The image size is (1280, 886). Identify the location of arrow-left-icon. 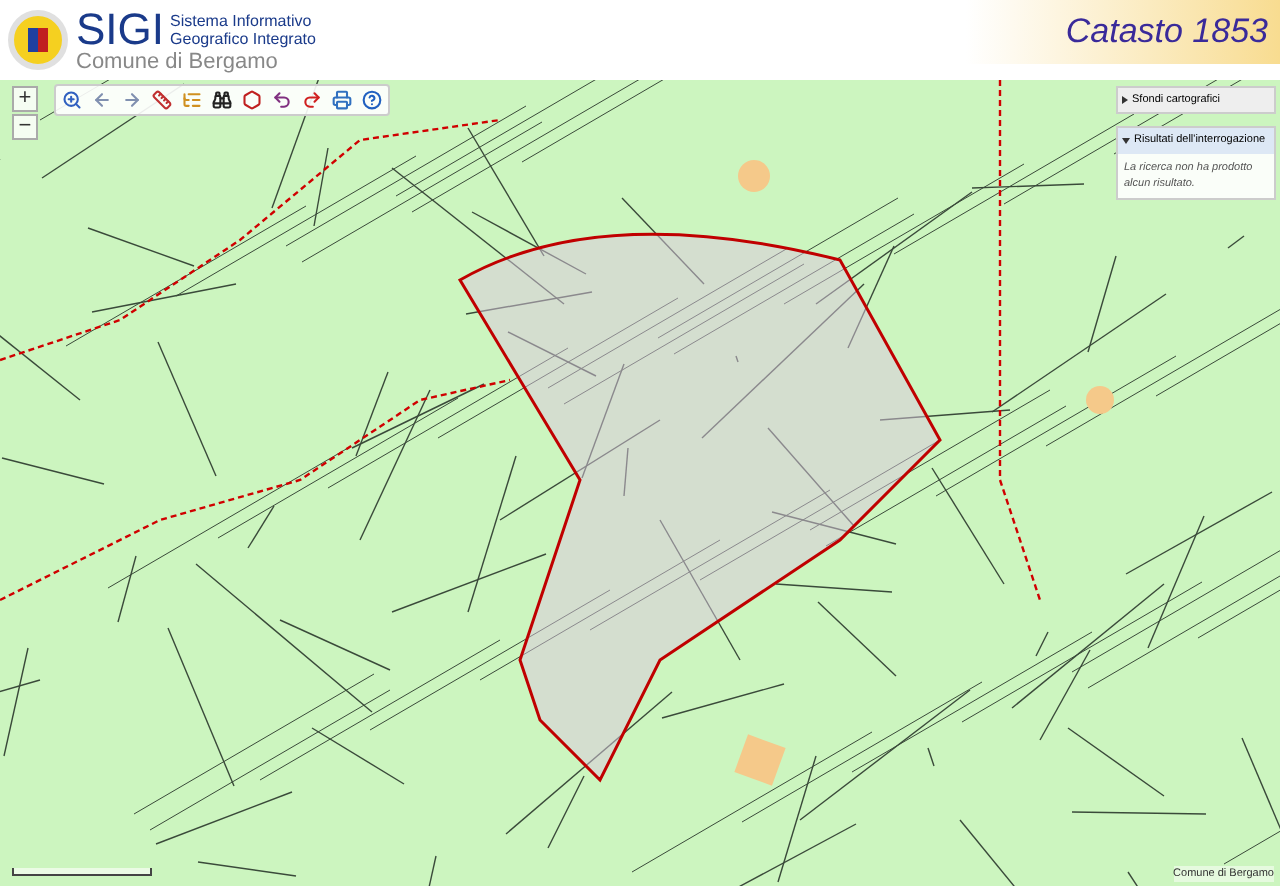
(102, 100).